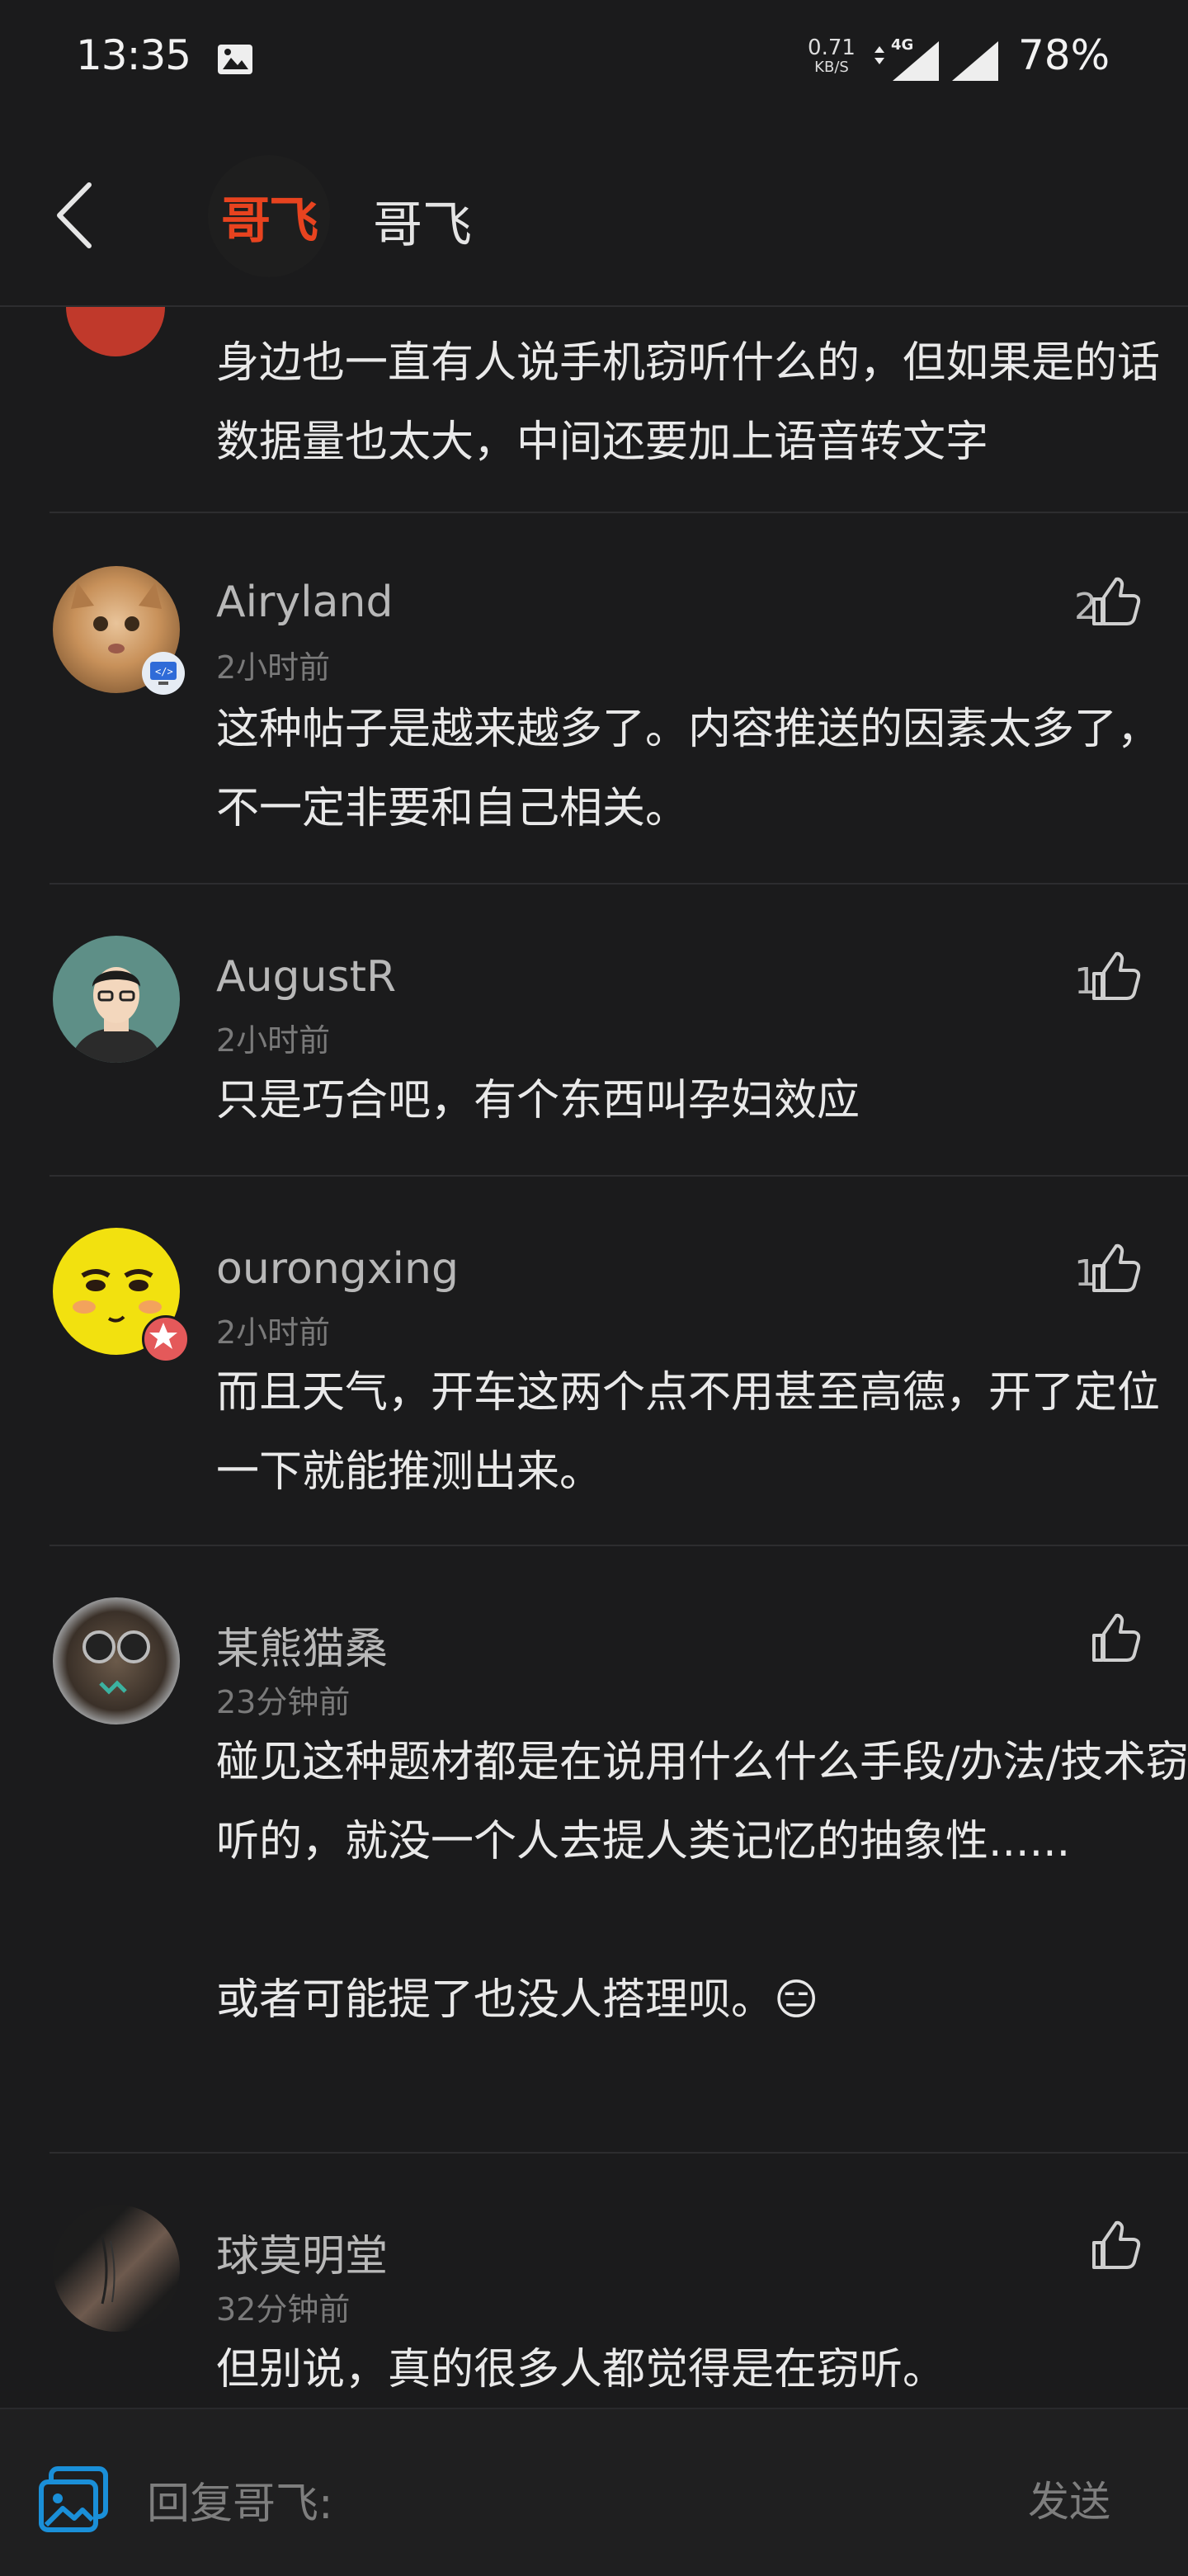  What do you see at coordinates (975, 63) in the screenshot?
I see `signal-strength-icon` at bounding box center [975, 63].